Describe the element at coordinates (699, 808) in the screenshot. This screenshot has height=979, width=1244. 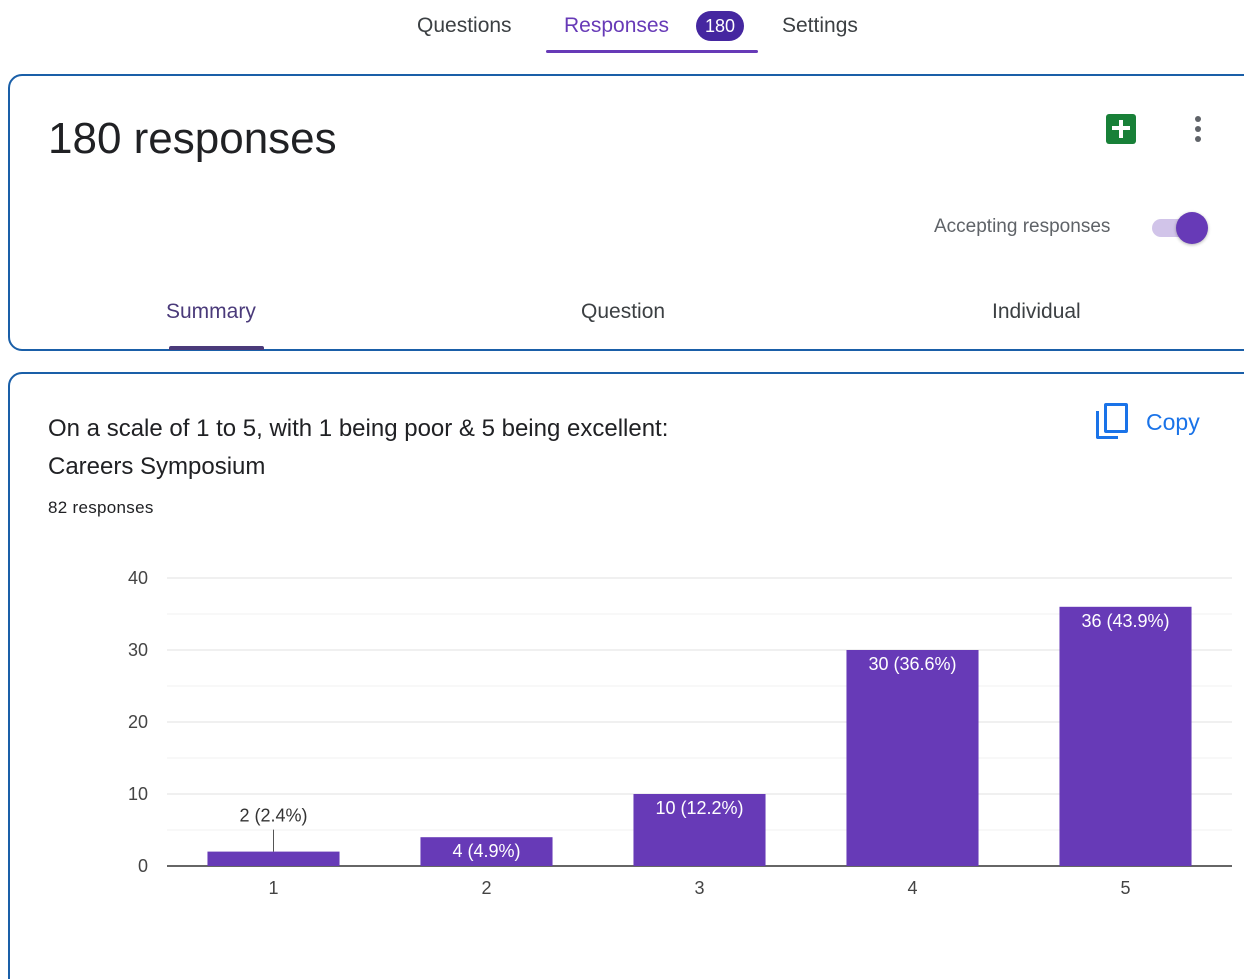
I see `bar-value-label: 10 (12.2%)` at that location.